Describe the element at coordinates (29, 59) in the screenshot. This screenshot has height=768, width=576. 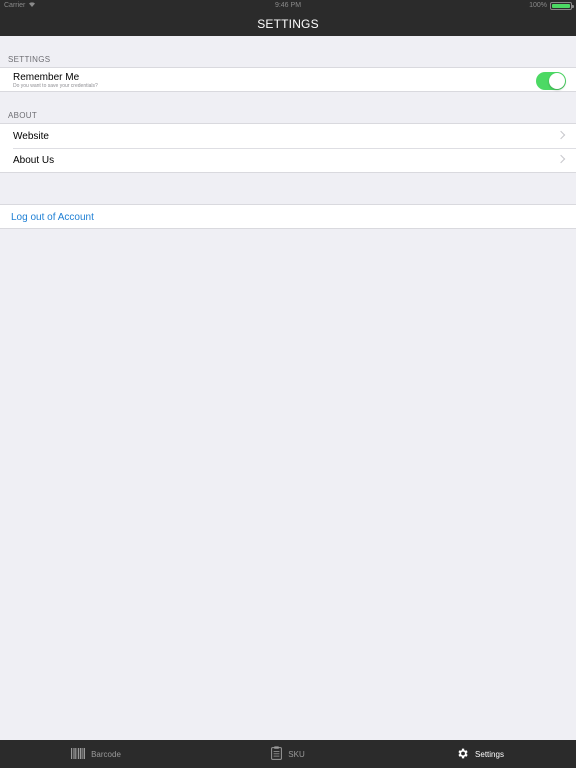
I see `section-header-settings: SETTINGS` at that location.